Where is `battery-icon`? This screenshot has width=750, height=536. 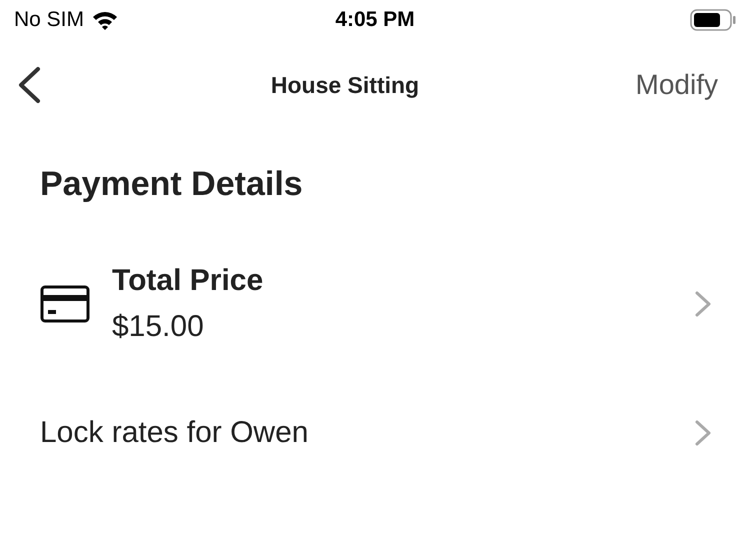
battery-icon is located at coordinates (713, 20).